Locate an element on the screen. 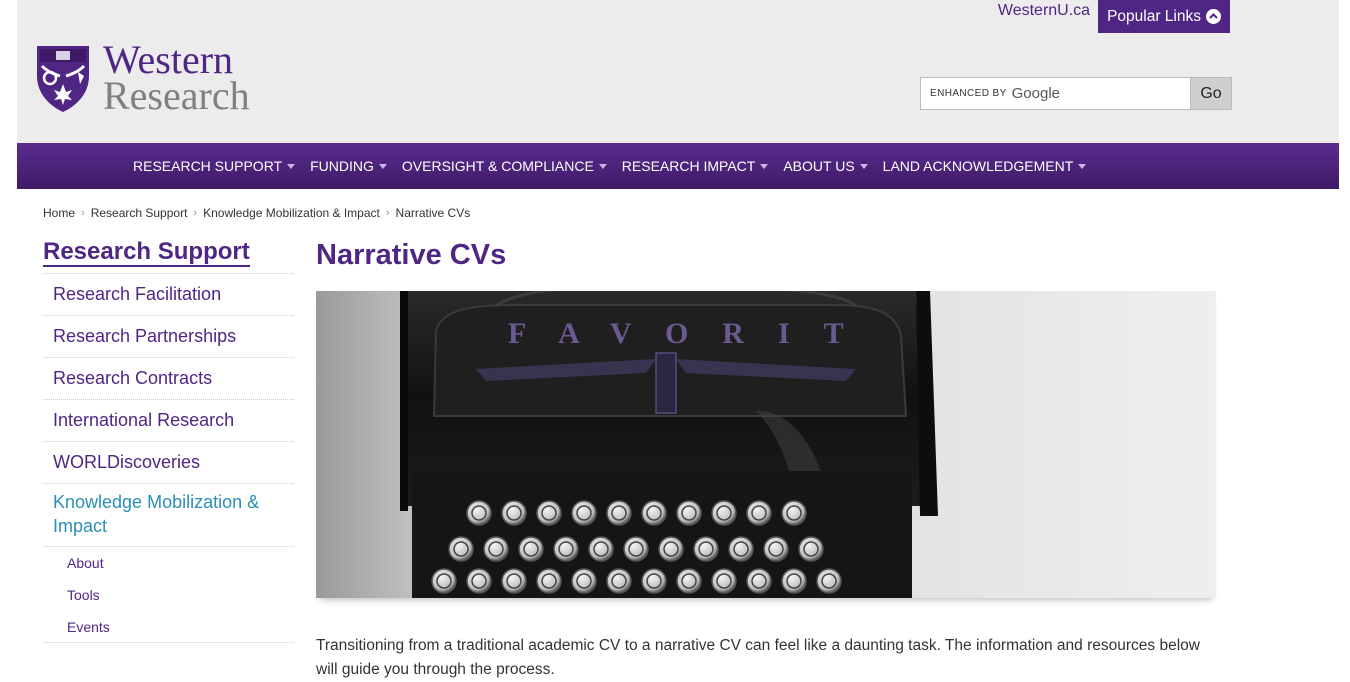 This screenshot has height=682, width=1350. nav-item-funding: FUNDING is located at coordinates (348, 166).